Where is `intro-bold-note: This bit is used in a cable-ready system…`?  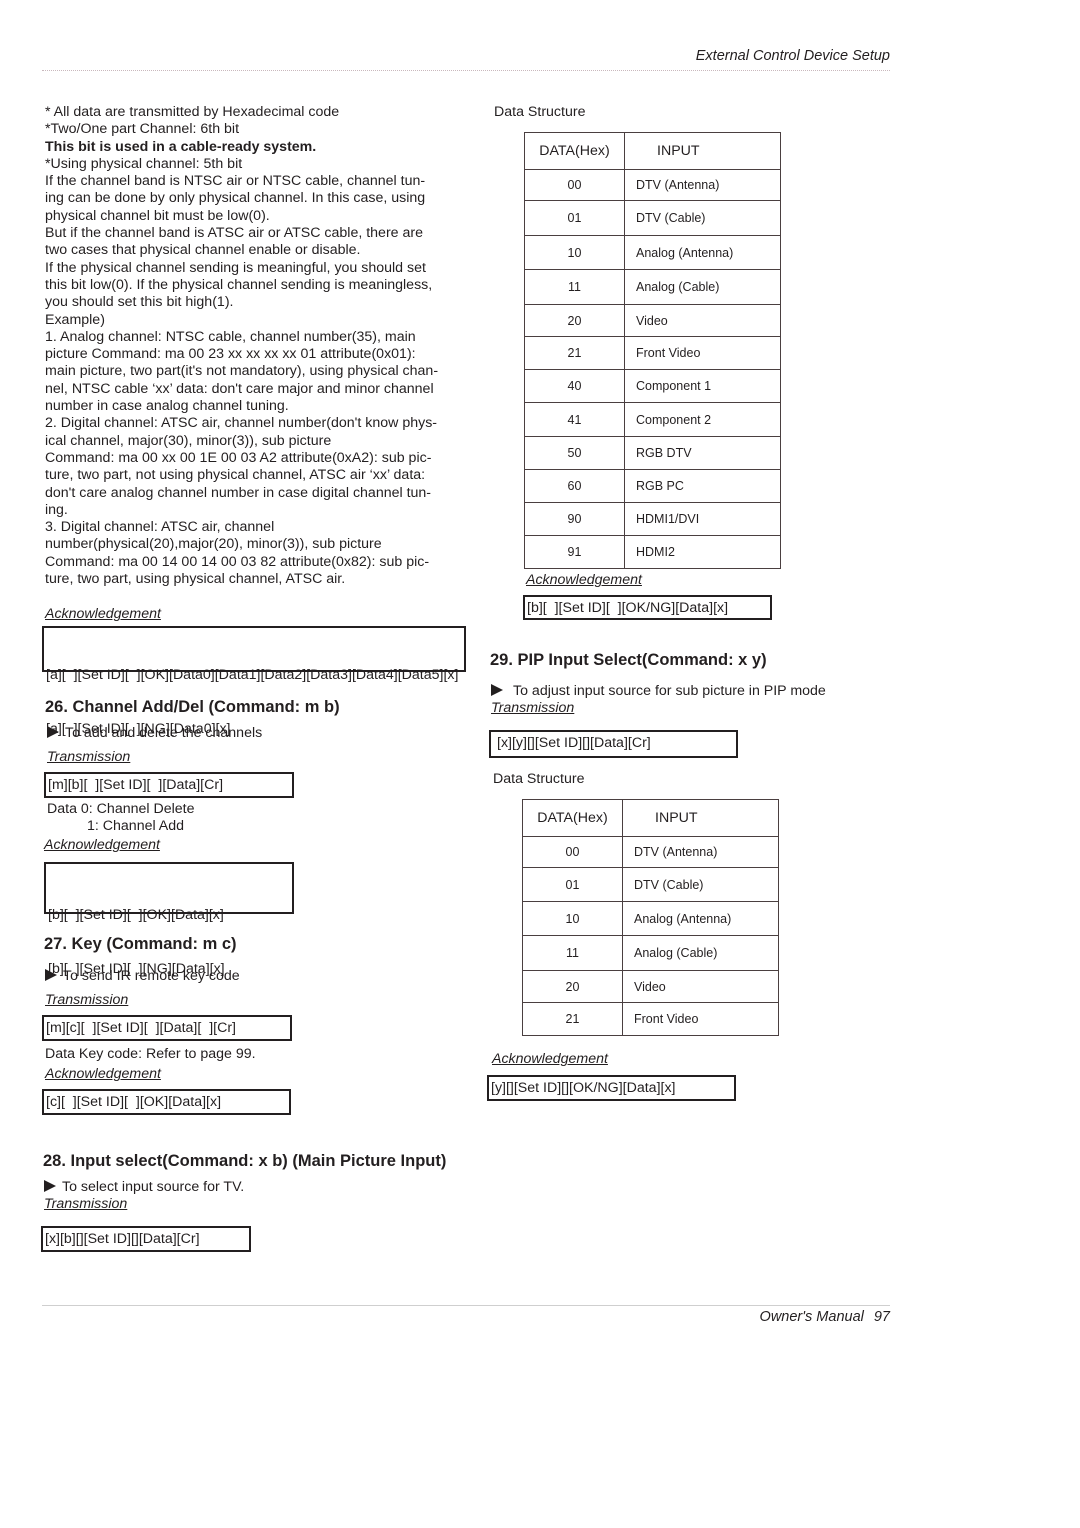 intro-bold-note: This bit is used in a cable-ready system… is located at coordinates (181, 146).